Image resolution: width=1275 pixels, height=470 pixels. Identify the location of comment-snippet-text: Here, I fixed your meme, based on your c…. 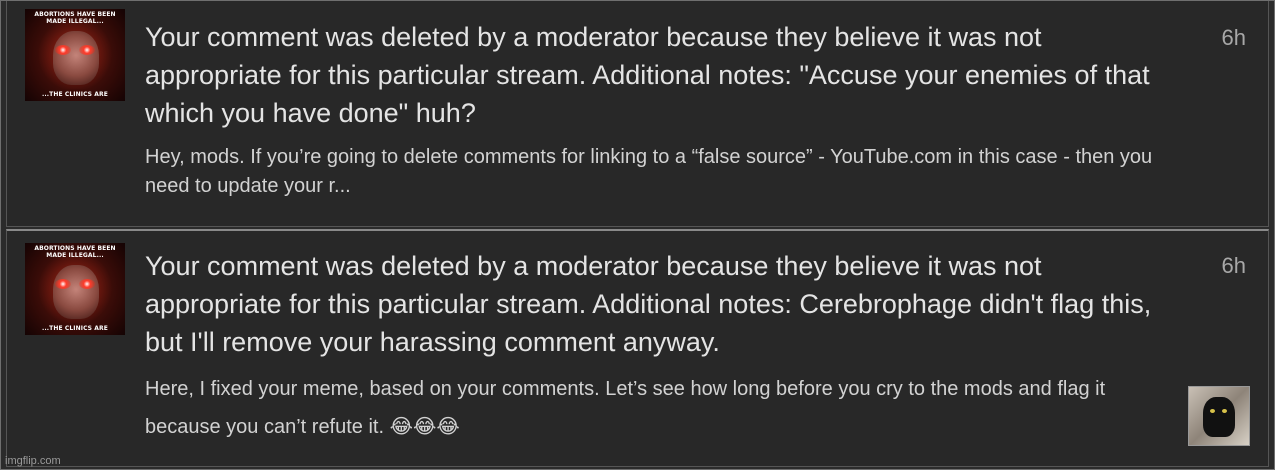
(625, 408).